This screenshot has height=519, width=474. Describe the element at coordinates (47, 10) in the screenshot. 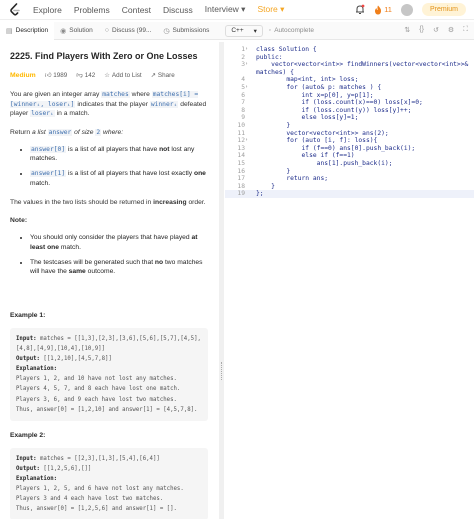

I see `nav-explore: Explore` at that location.